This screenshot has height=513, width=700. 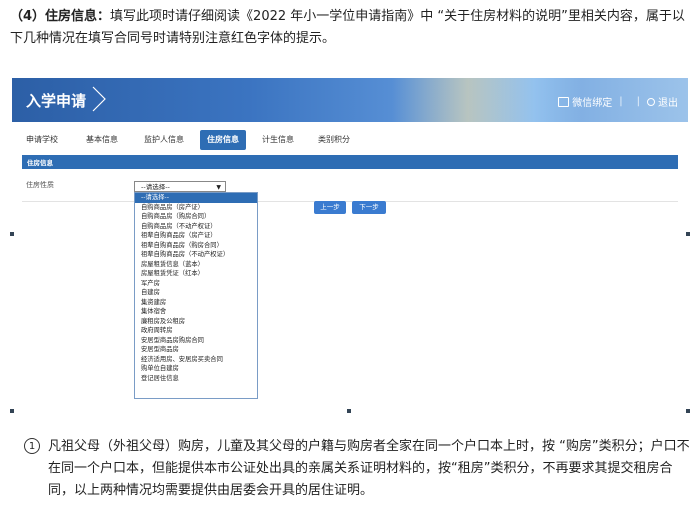 What do you see at coordinates (40, 163) in the screenshot?
I see `section-title: 住房信息` at bounding box center [40, 163].